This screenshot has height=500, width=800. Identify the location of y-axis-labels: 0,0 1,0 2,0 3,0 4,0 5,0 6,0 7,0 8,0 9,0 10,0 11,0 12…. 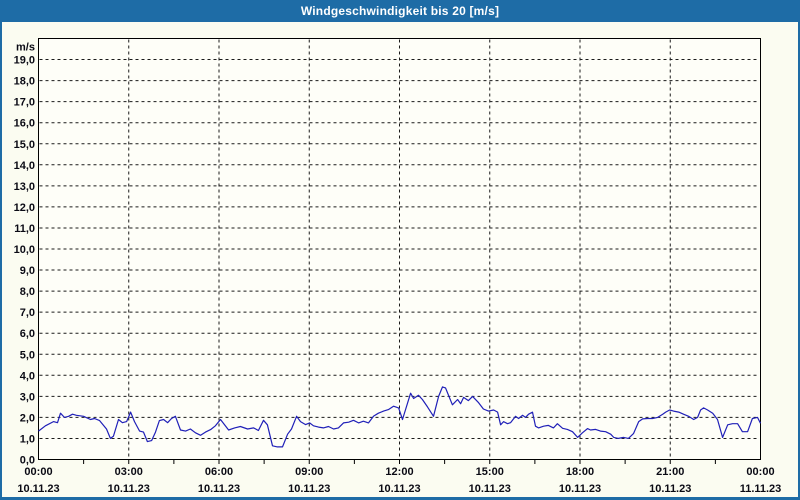
(24, 254).